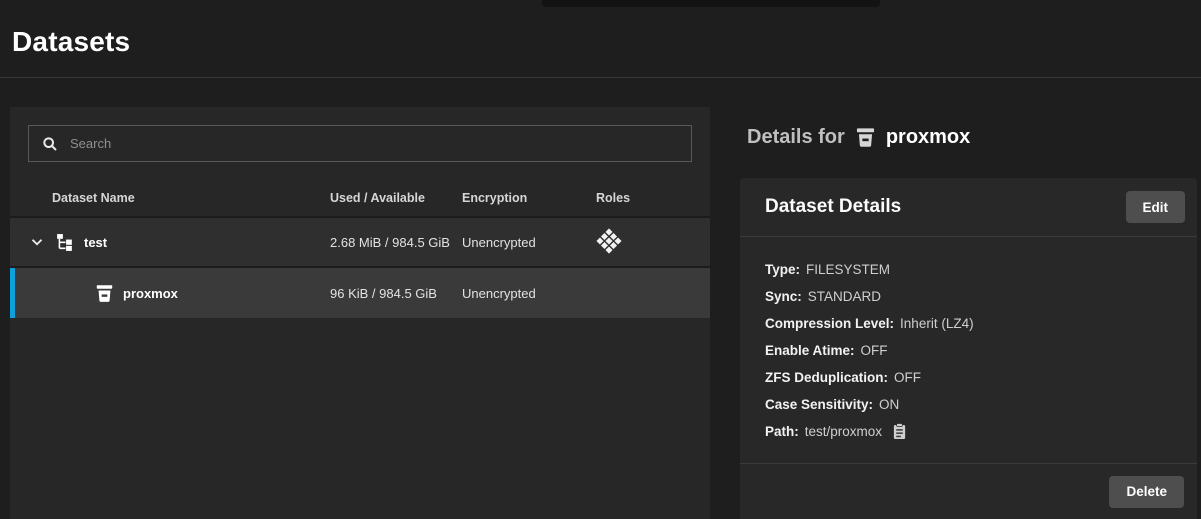 Image resolution: width=1201 pixels, height=519 pixels. I want to click on search-area, so click(360, 143).